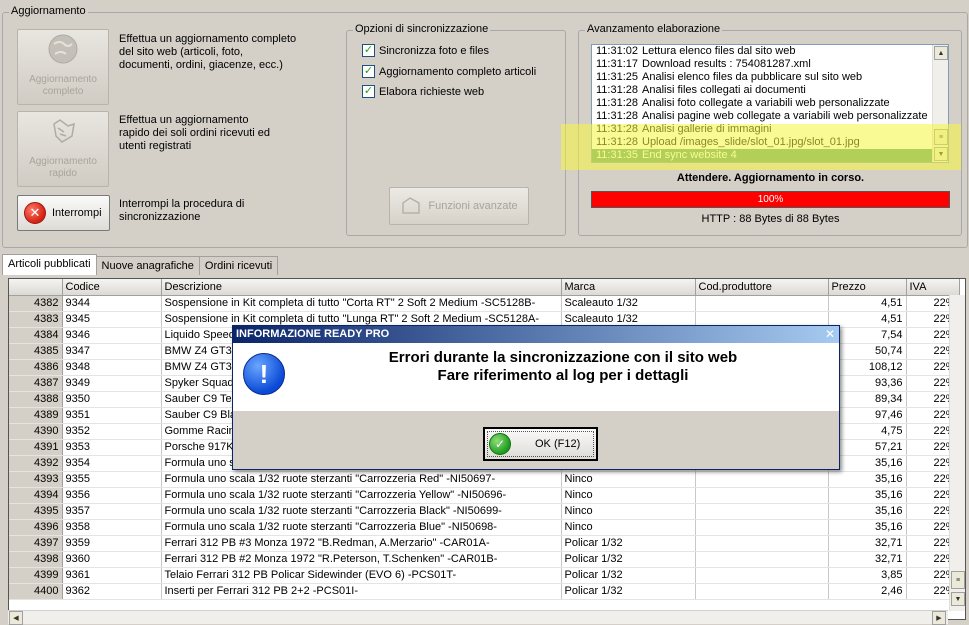 The image size is (969, 625). Describe the element at coordinates (112, 287) in the screenshot. I see `column-header: Codice` at that location.